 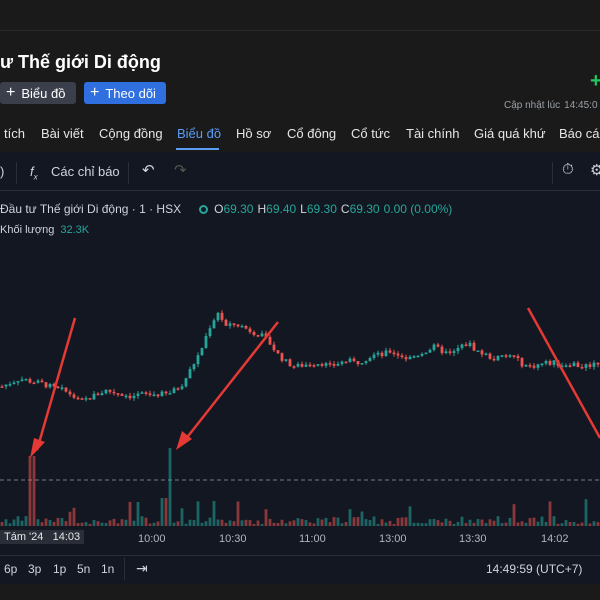 I want to click on range-1n: 1n, so click(x=107, y=569).